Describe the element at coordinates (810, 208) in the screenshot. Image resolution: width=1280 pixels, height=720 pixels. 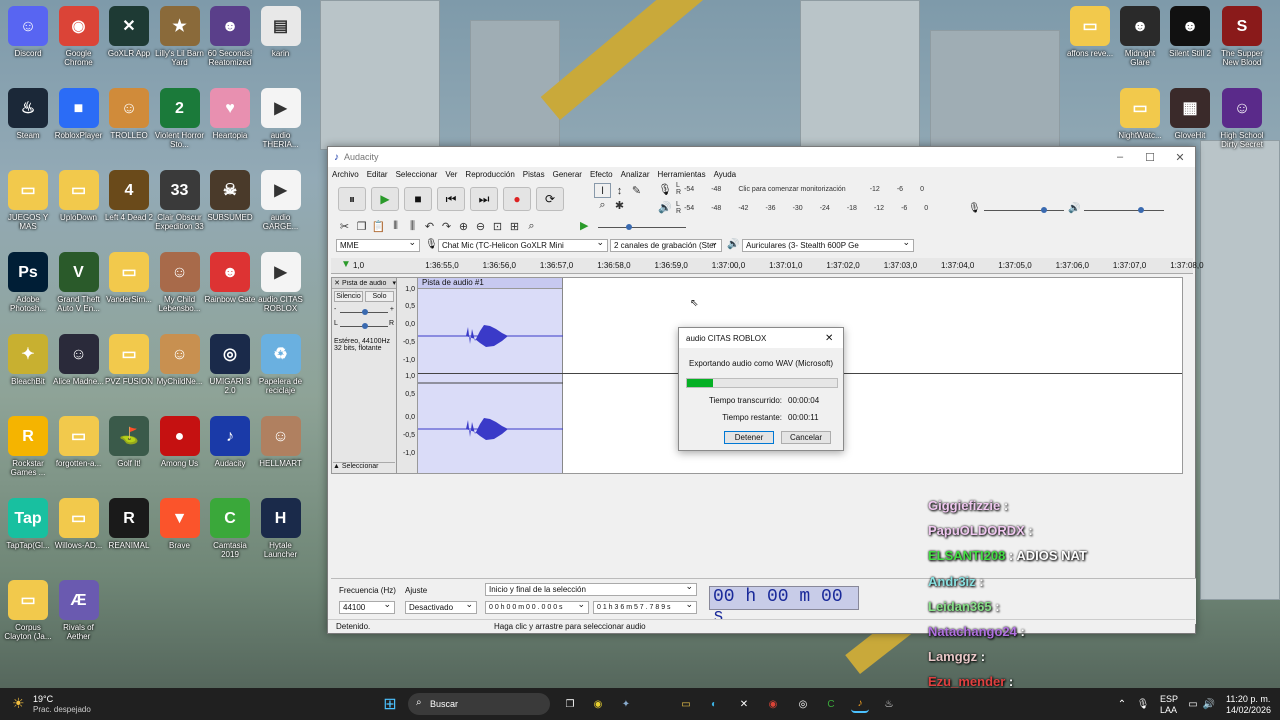
I see `playback-meter: LR -54 -48 -42 -36 -30 -24 -18 -12 -6 0` at that location.